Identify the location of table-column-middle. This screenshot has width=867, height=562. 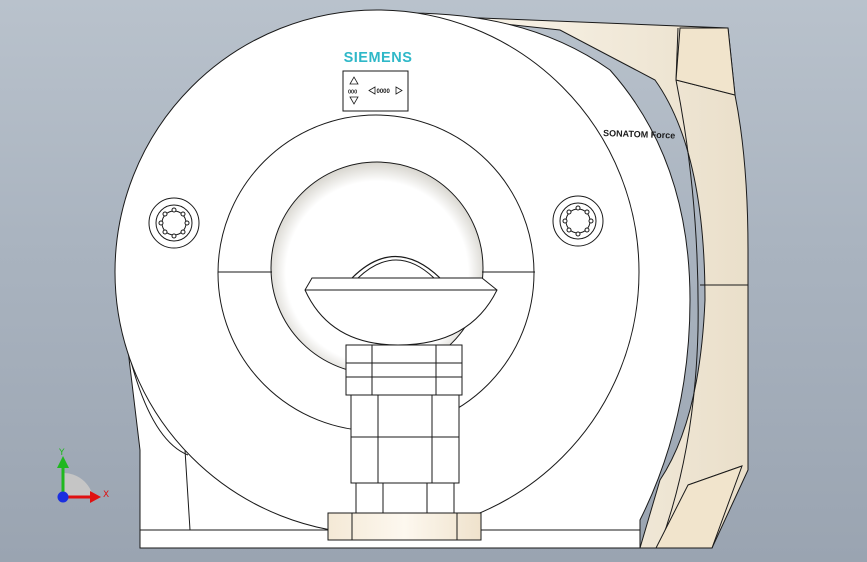
(405, 439).